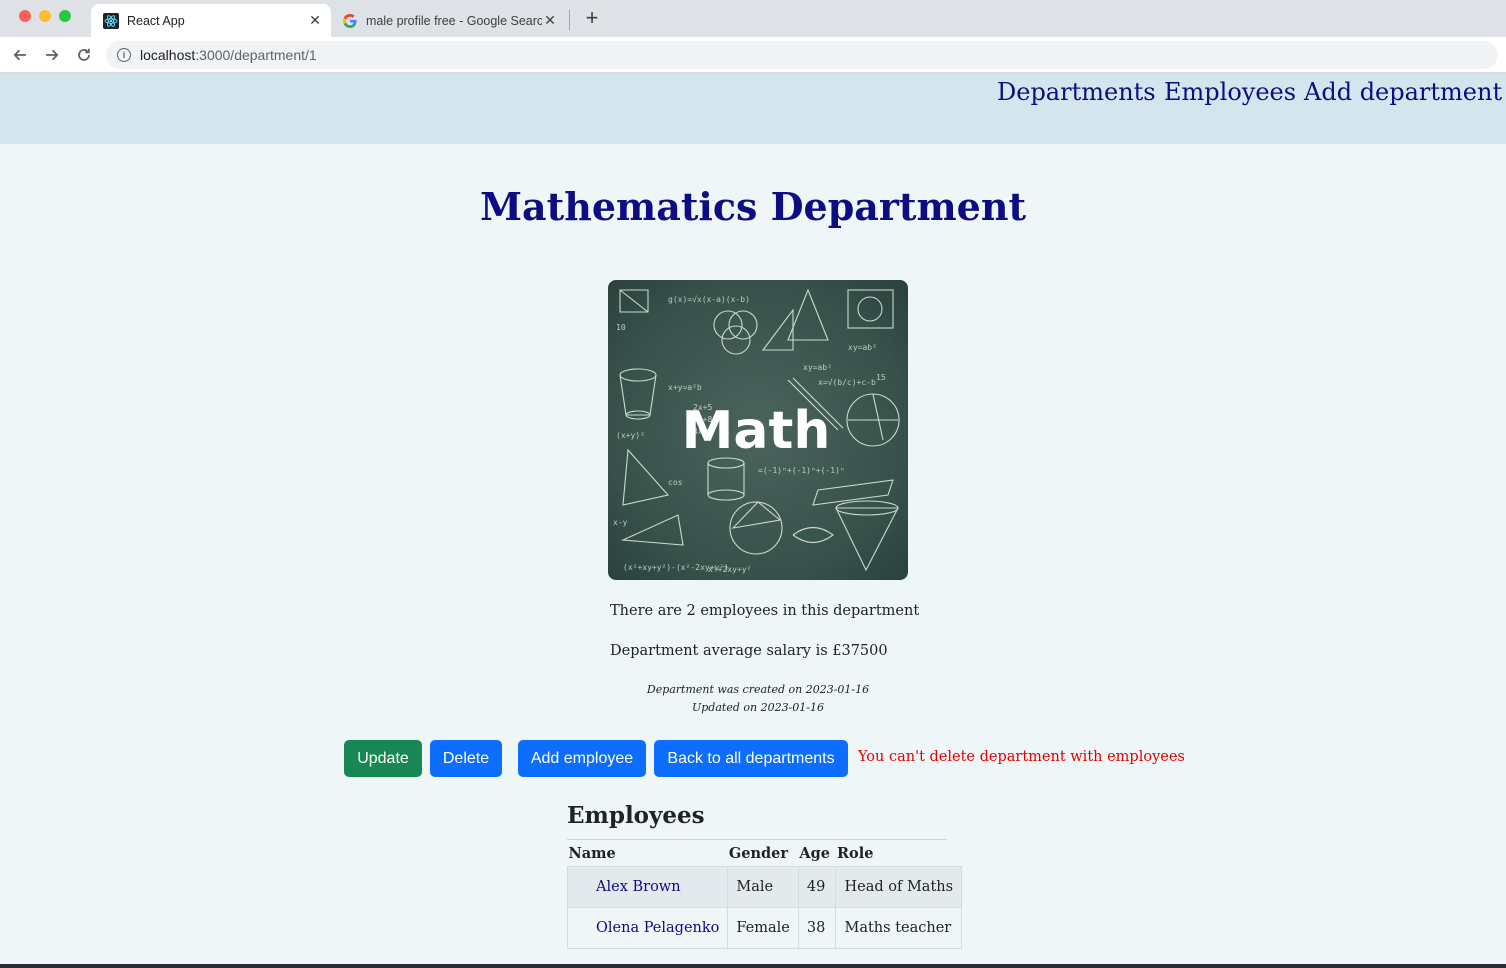 The image size is (1506, 968). Describe the element at coordinates (569, 20) in the screenshot. I see `tab-divider` at that location.